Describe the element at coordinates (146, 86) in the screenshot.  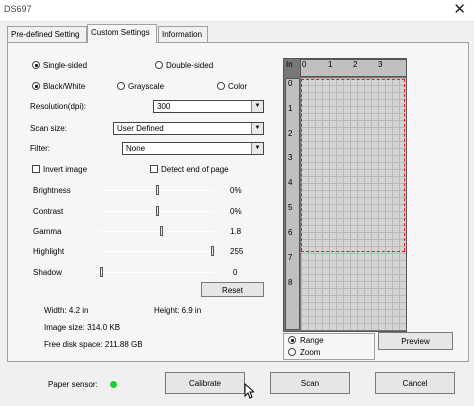
I see `grayscale-label: Grayscale` at that location.